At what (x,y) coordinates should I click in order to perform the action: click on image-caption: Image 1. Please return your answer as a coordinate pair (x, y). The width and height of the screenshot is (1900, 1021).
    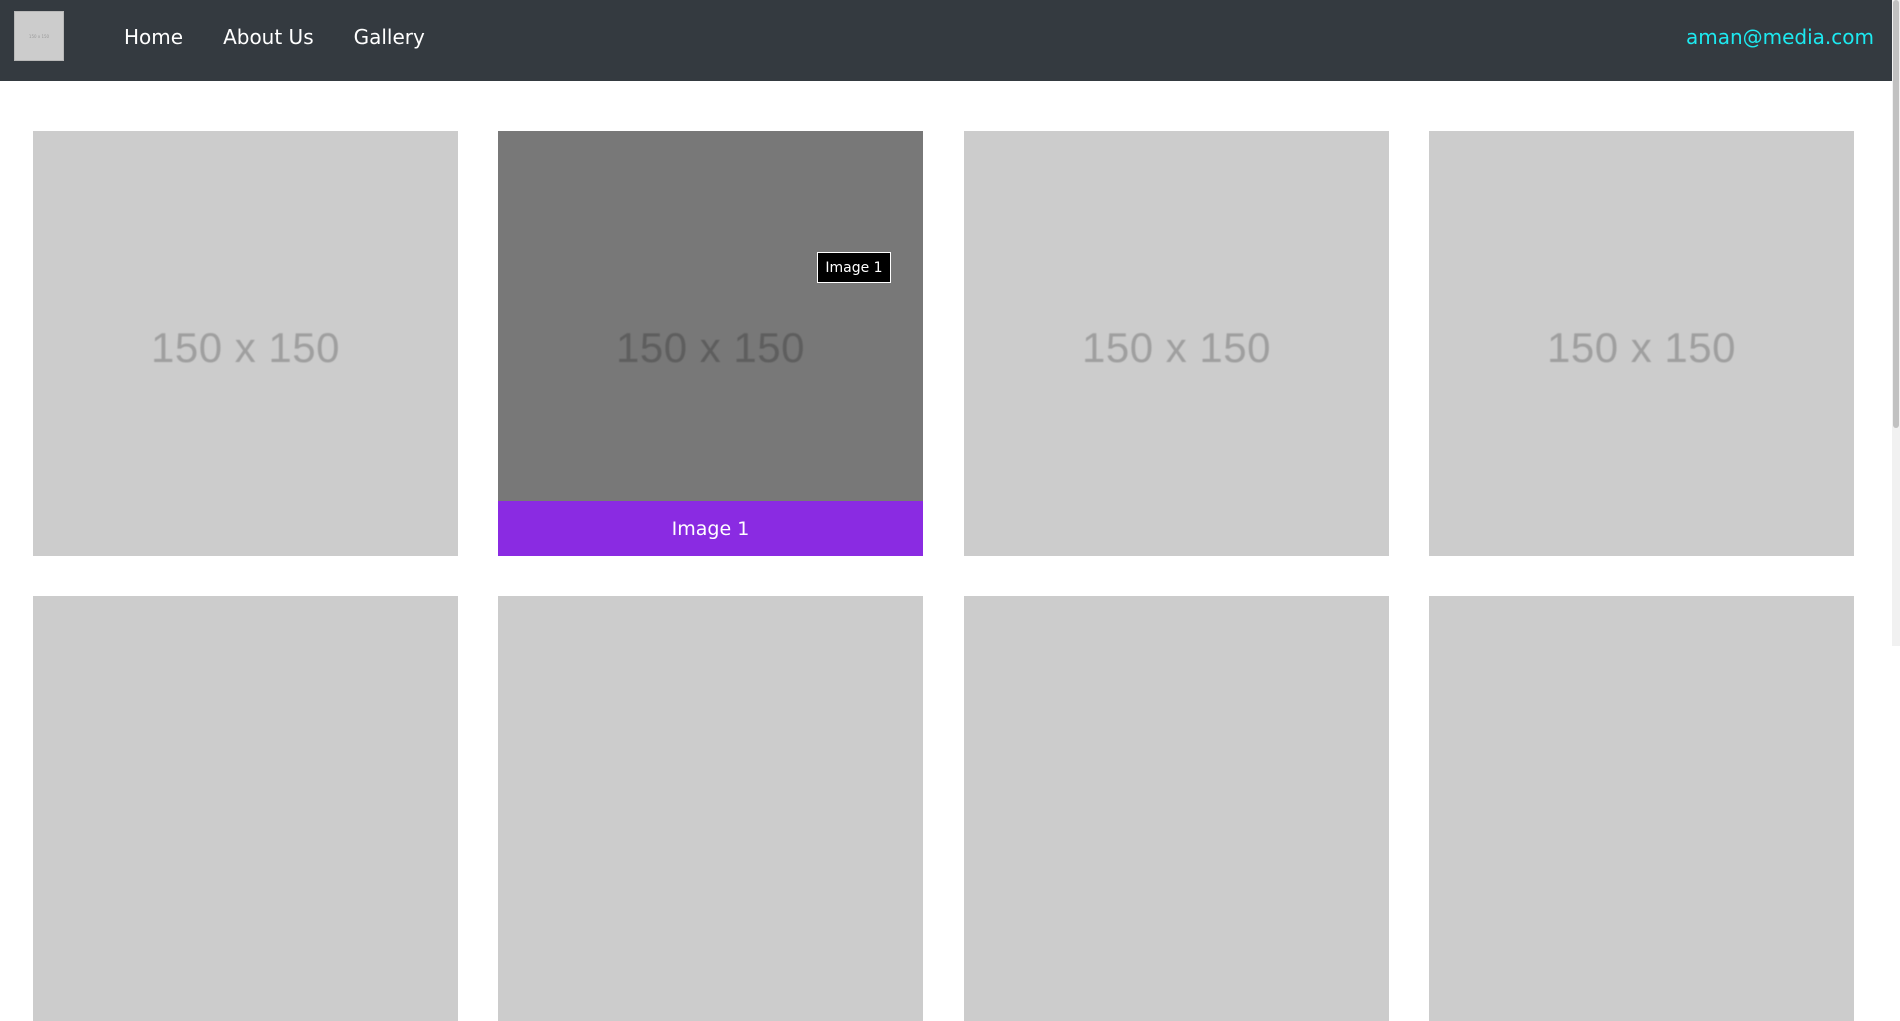
    Looking at the image, I should click on (710, 528).